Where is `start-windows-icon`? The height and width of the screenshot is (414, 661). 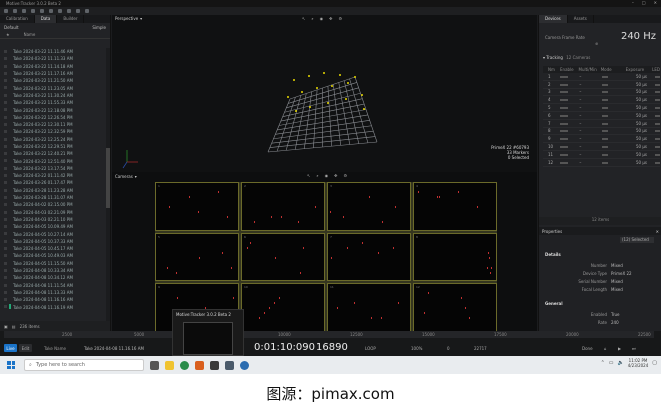
start-windows-icon is located at coordinates (11, 365).